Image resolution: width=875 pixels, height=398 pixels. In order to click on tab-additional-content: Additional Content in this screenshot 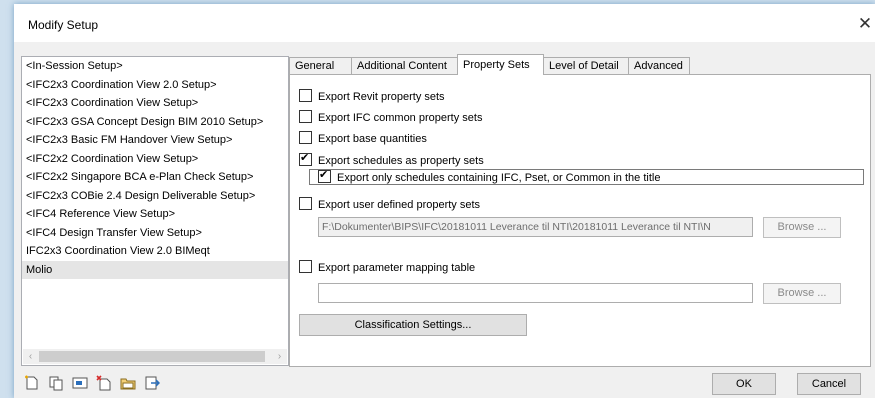, I will do `click(404, 66)`.